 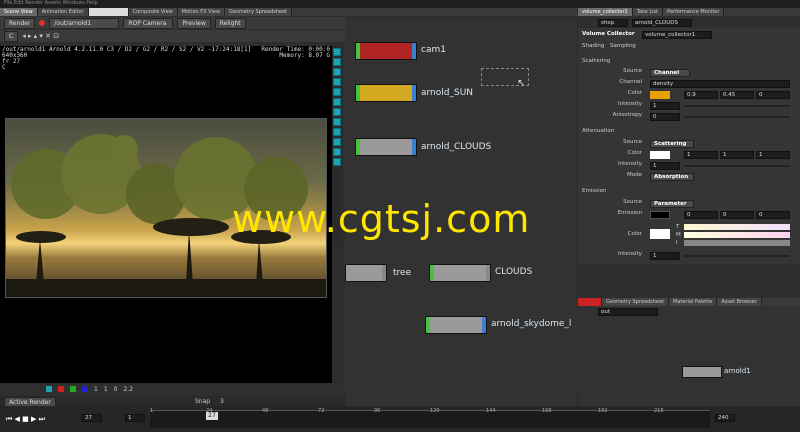 I want to click on node-arnold-clouds, so click(x=386, y=147).